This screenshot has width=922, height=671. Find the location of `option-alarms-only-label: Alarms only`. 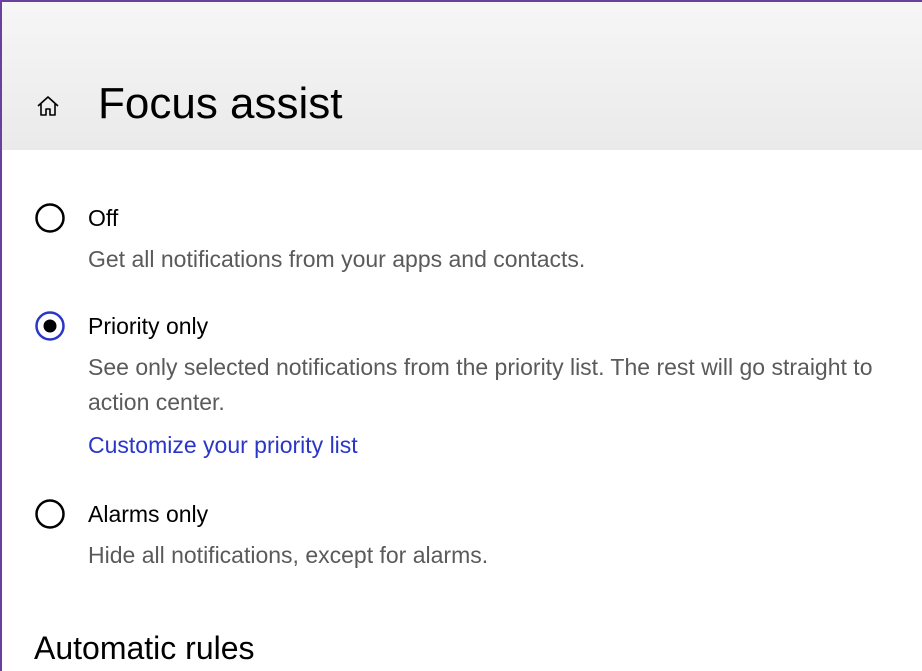

option-alarms-only-label: Alarms only is located at coordinates (148, 514).